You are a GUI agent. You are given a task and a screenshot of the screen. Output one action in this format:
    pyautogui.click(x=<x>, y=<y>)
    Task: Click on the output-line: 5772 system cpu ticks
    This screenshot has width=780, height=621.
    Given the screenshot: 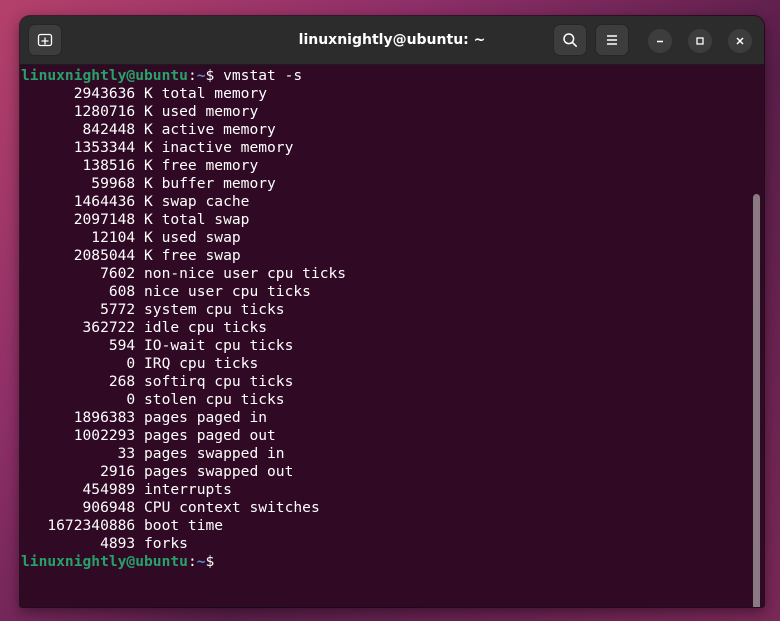 What is the action you would take?
    pyautogui.click(x=153, y=309)
    